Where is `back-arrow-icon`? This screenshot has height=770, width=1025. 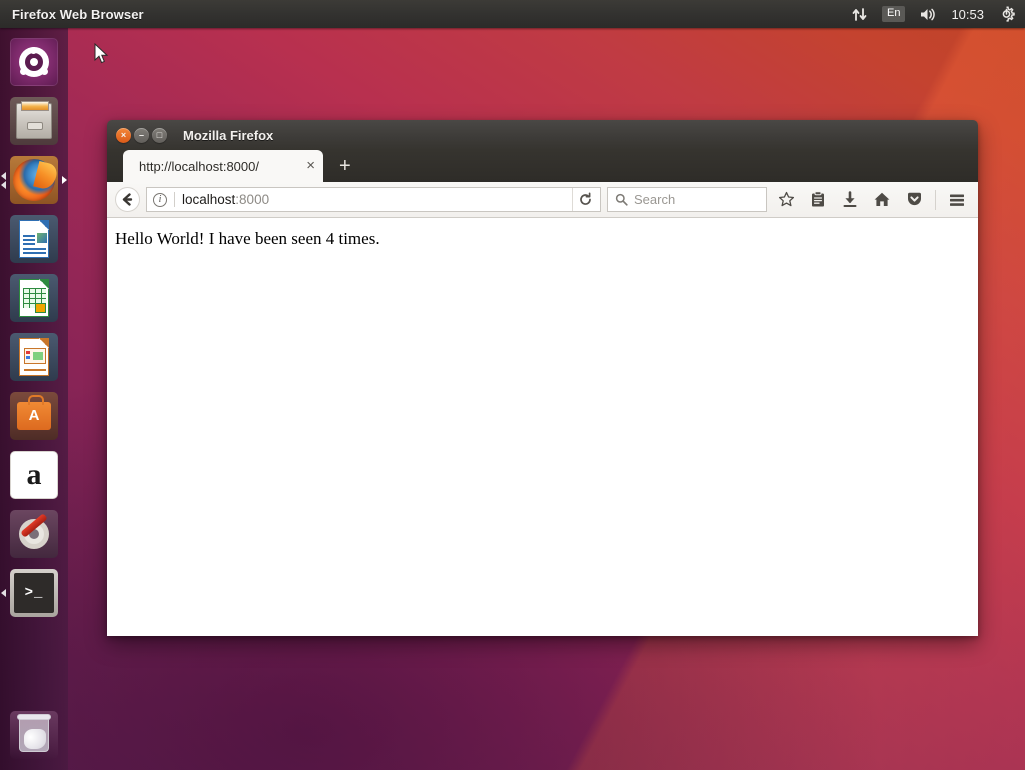
back-arrow-icon is located at coordinates (127, 199).